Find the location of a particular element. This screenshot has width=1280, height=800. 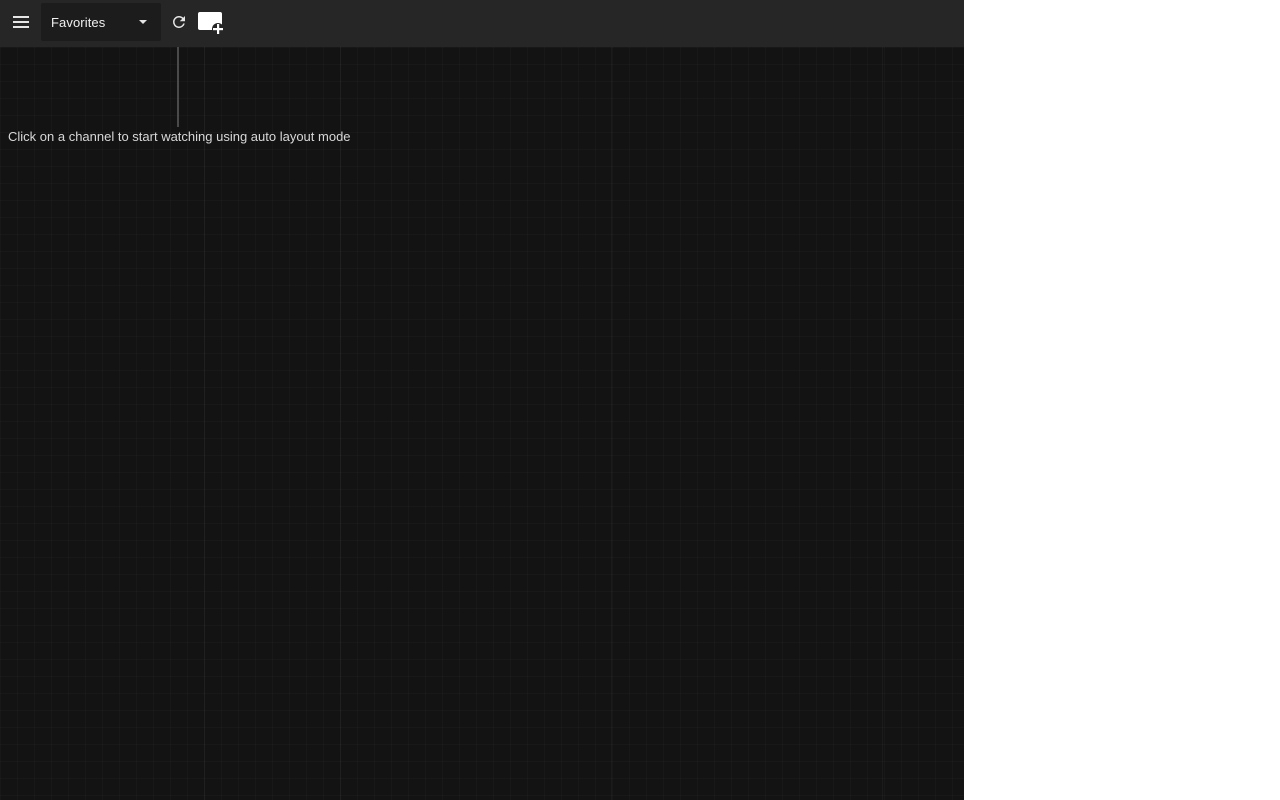

add-stream-button is located at coordinates (211, 23).